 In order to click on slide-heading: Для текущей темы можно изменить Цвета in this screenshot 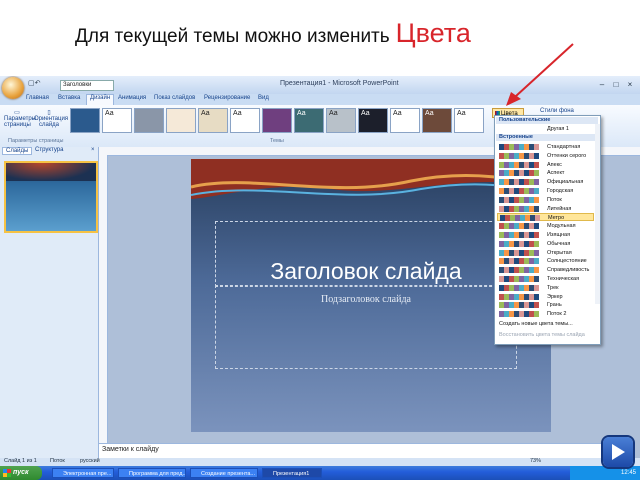, I will do `click(273, 33)`.